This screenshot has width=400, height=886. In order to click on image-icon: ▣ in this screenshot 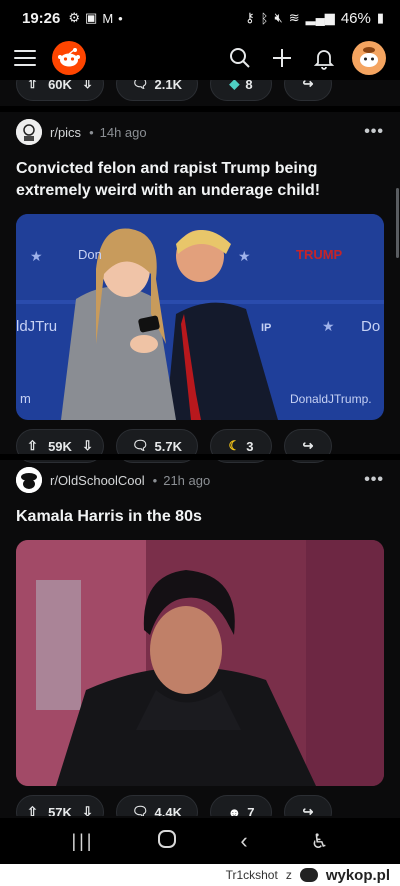, I will do `click(91, 17)`.